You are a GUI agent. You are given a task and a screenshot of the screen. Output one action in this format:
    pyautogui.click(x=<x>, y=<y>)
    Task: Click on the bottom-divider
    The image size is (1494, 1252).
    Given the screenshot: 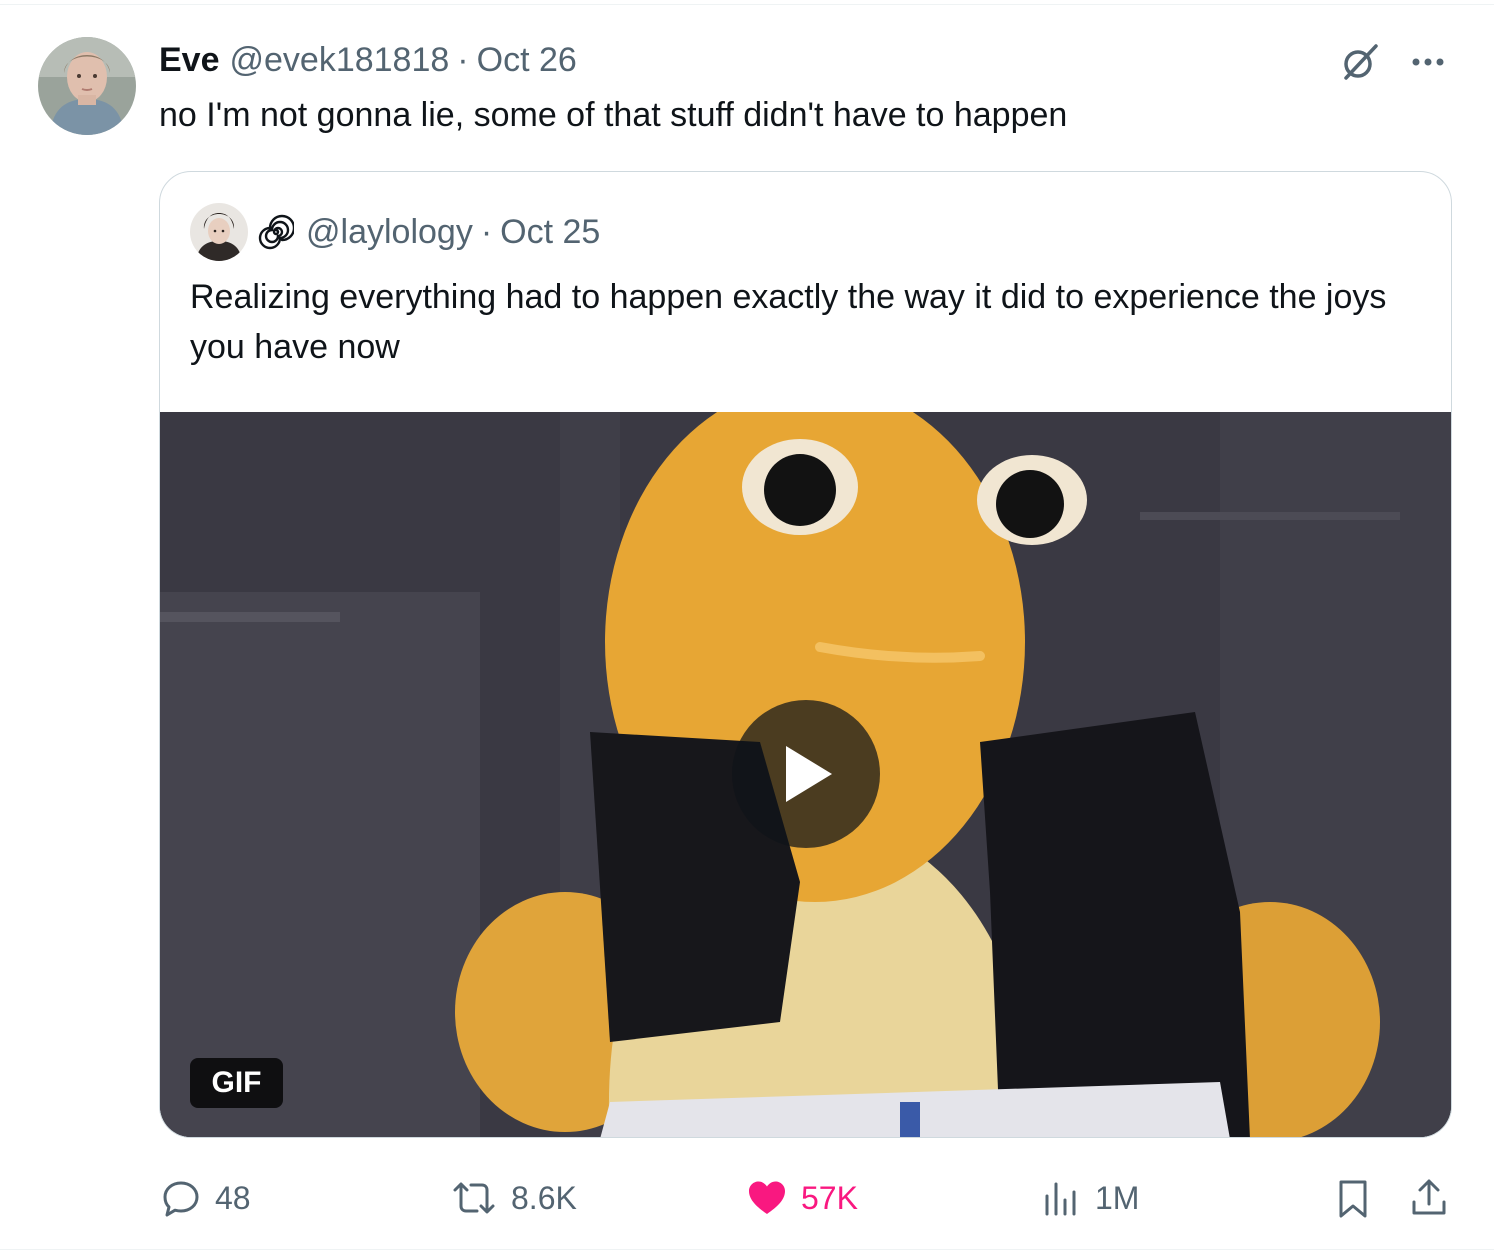 What is the action you would take?
    pyautogui.click(x=747, y=1249)
    